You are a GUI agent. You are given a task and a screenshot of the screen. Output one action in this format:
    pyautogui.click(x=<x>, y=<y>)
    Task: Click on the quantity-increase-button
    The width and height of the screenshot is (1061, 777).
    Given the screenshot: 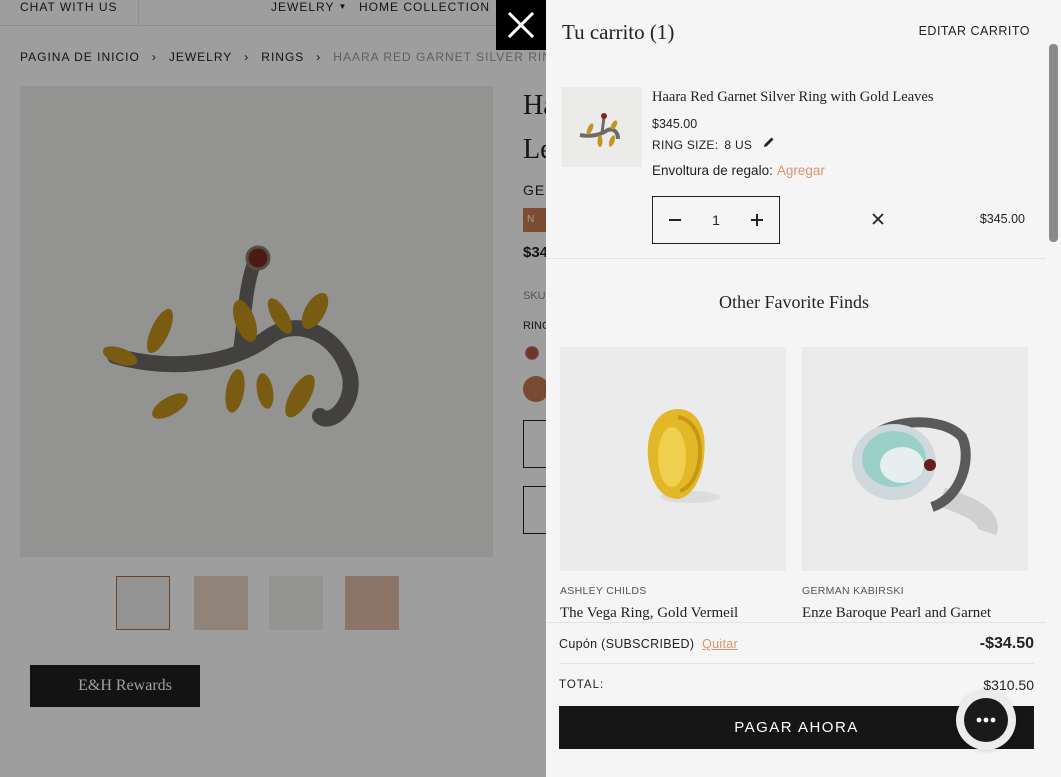 What is the action you would take?
    pyautogui.click(x=757, y=220)
    